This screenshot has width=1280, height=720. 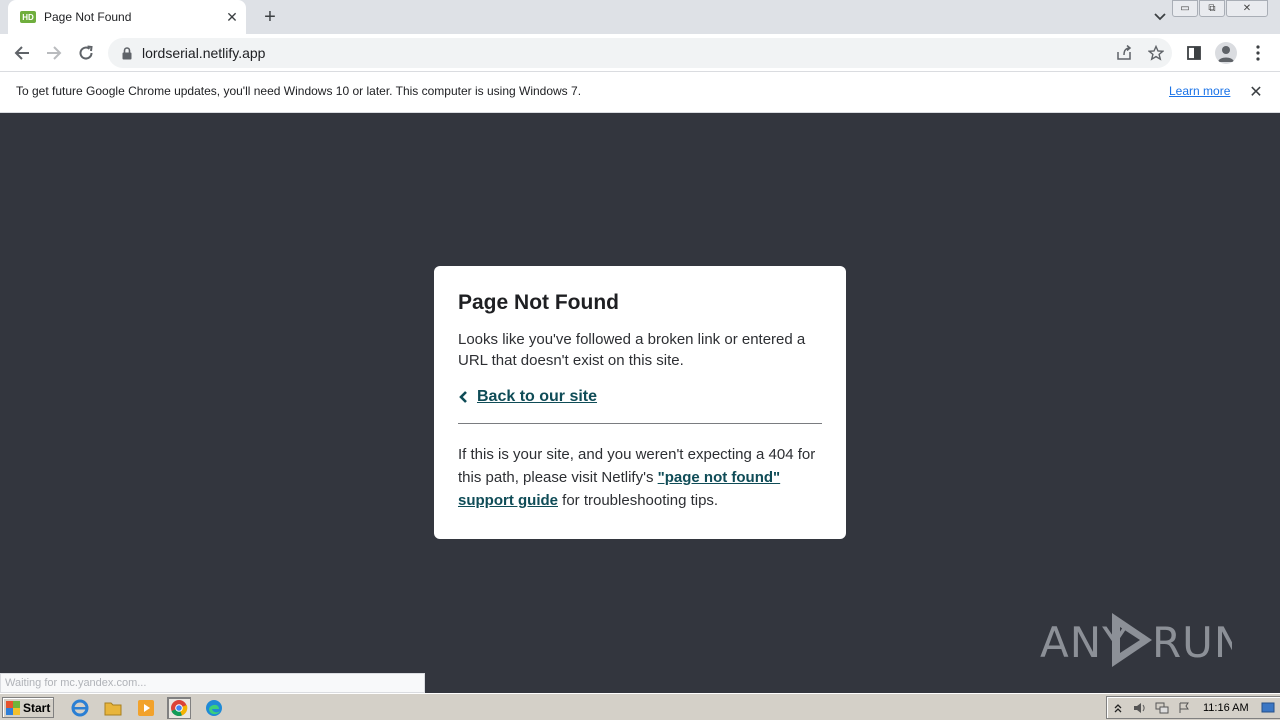 What do you see at coordinates (640, 397) in the screenshot?
I see `back-to-site-link: Back to our site` at bounding box center [640, 397].